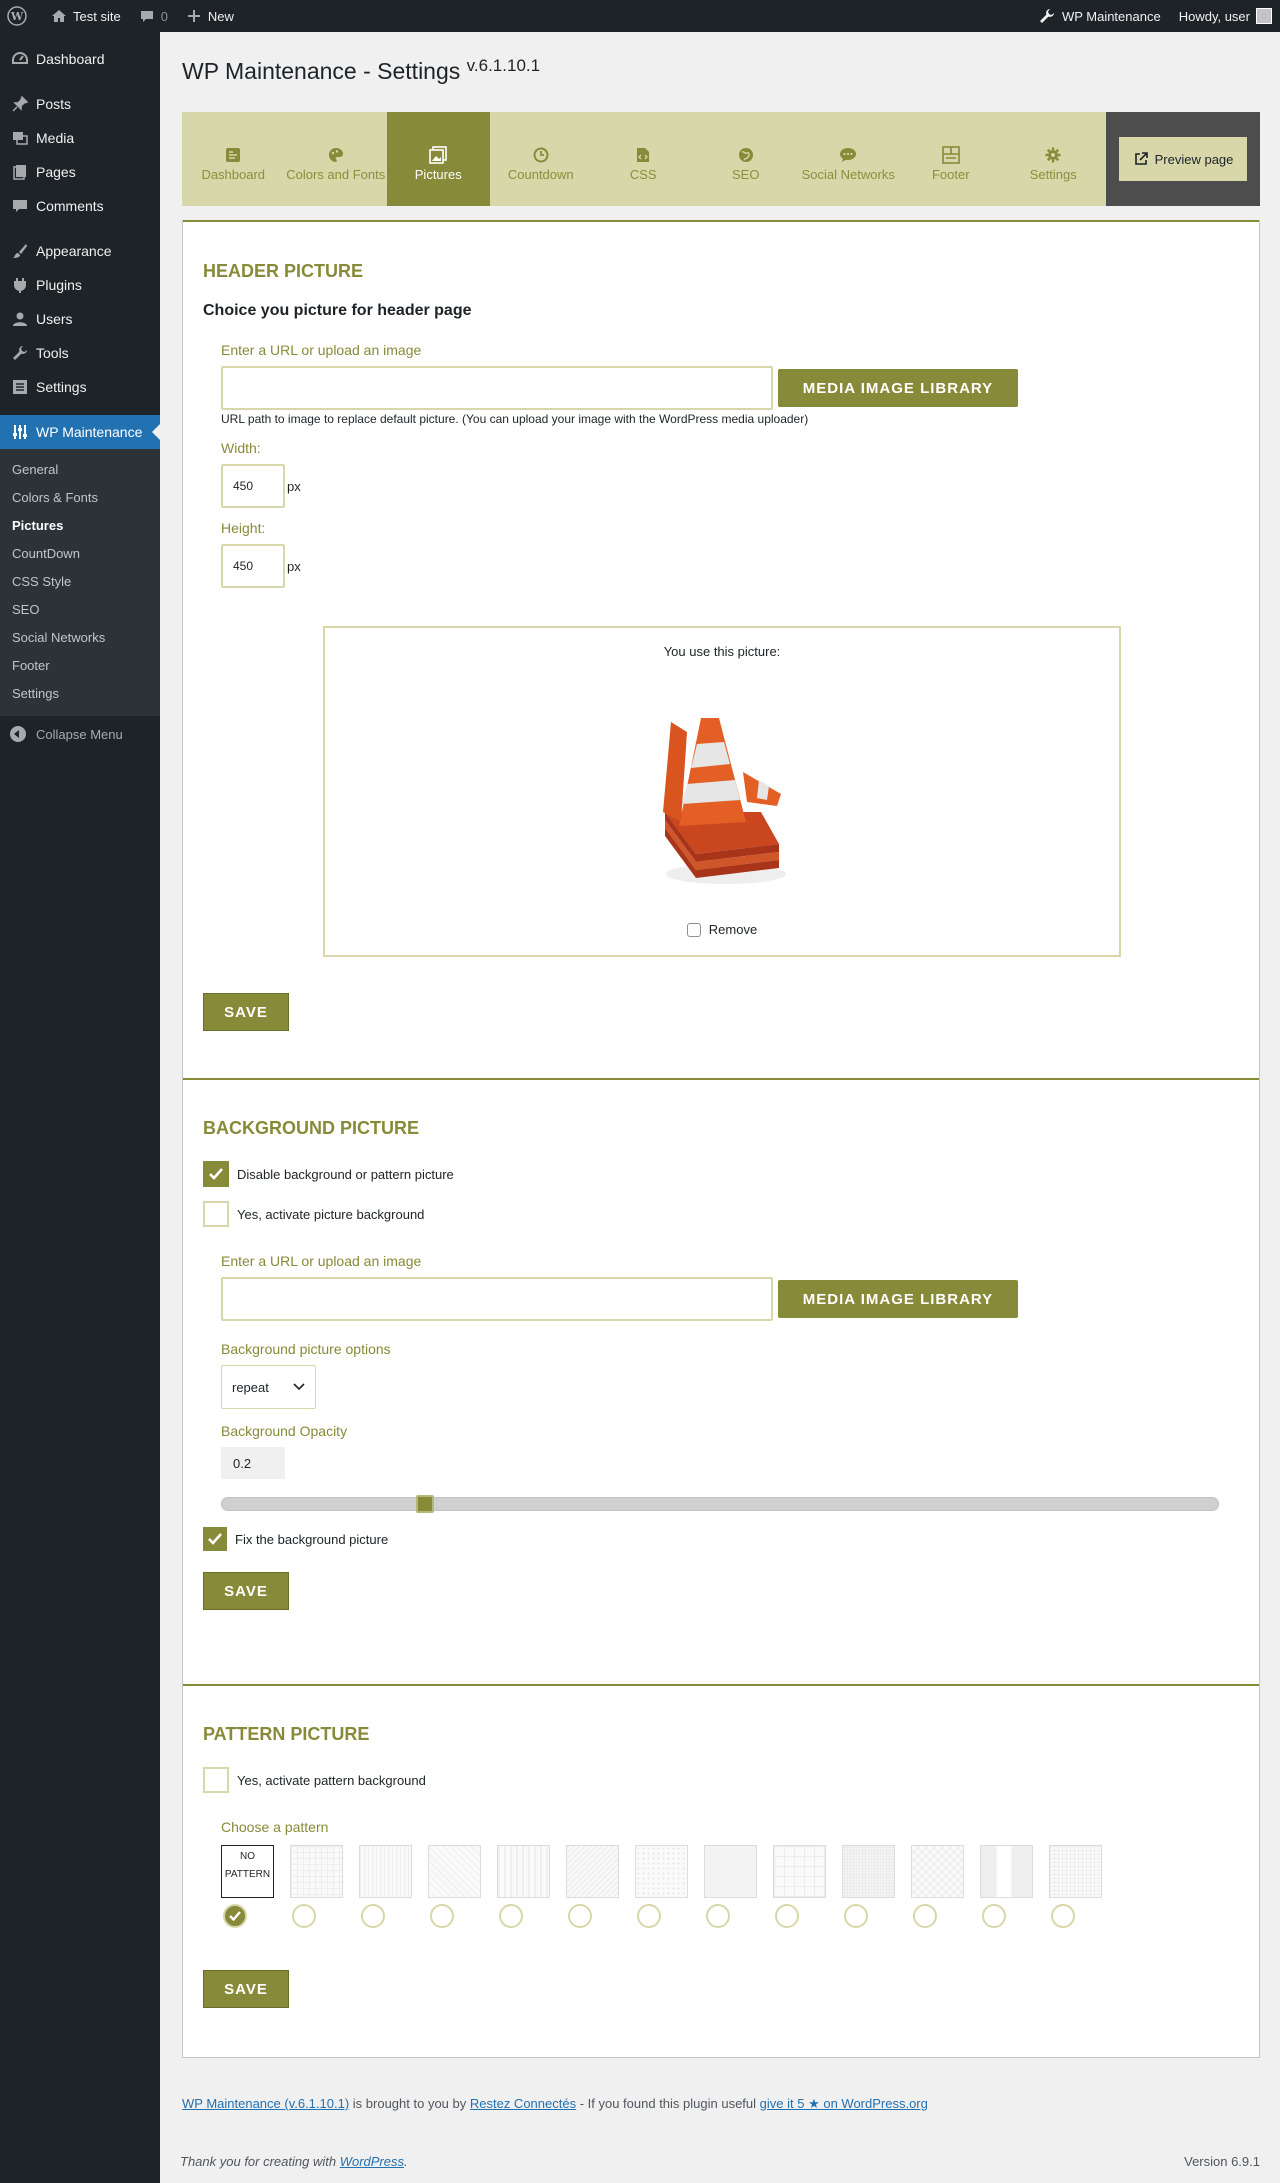 The image size is (1280, 2183). Describe the element at coordinates (80, 666) in the screenshot. I see `submenu-footer: Footer` at that location.